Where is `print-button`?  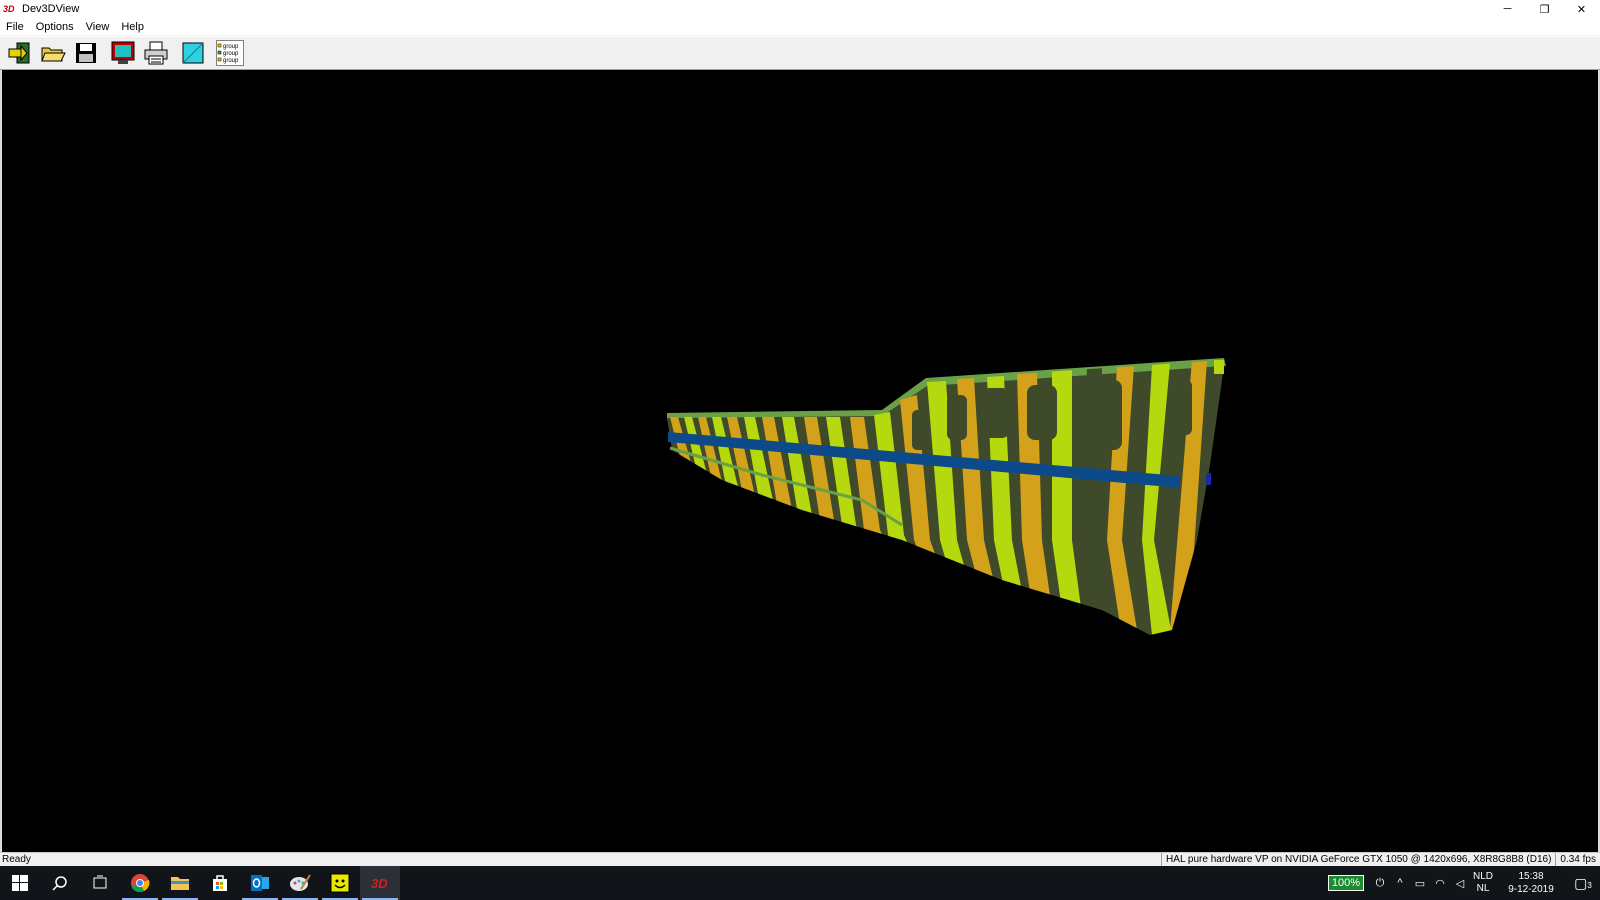 print-button is located at coordinates (156, 53).